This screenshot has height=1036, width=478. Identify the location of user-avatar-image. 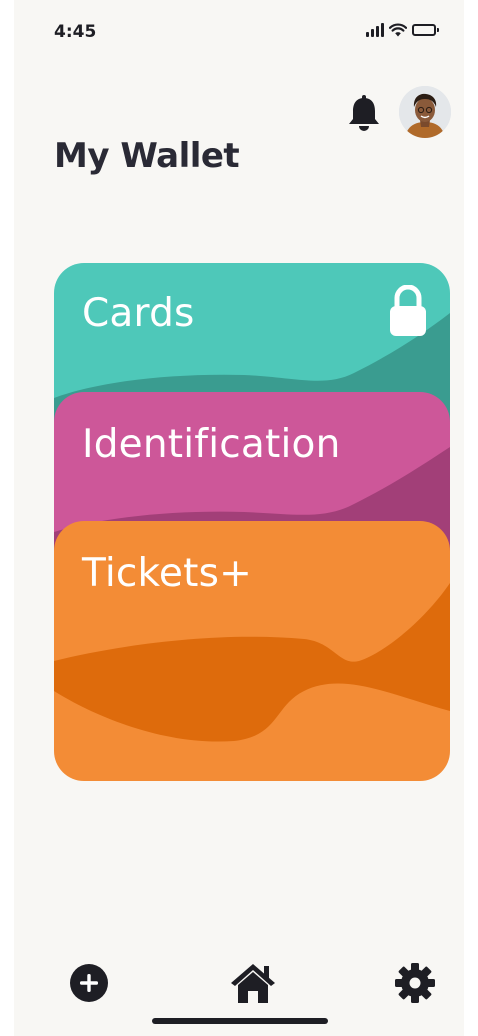
(425, 112).